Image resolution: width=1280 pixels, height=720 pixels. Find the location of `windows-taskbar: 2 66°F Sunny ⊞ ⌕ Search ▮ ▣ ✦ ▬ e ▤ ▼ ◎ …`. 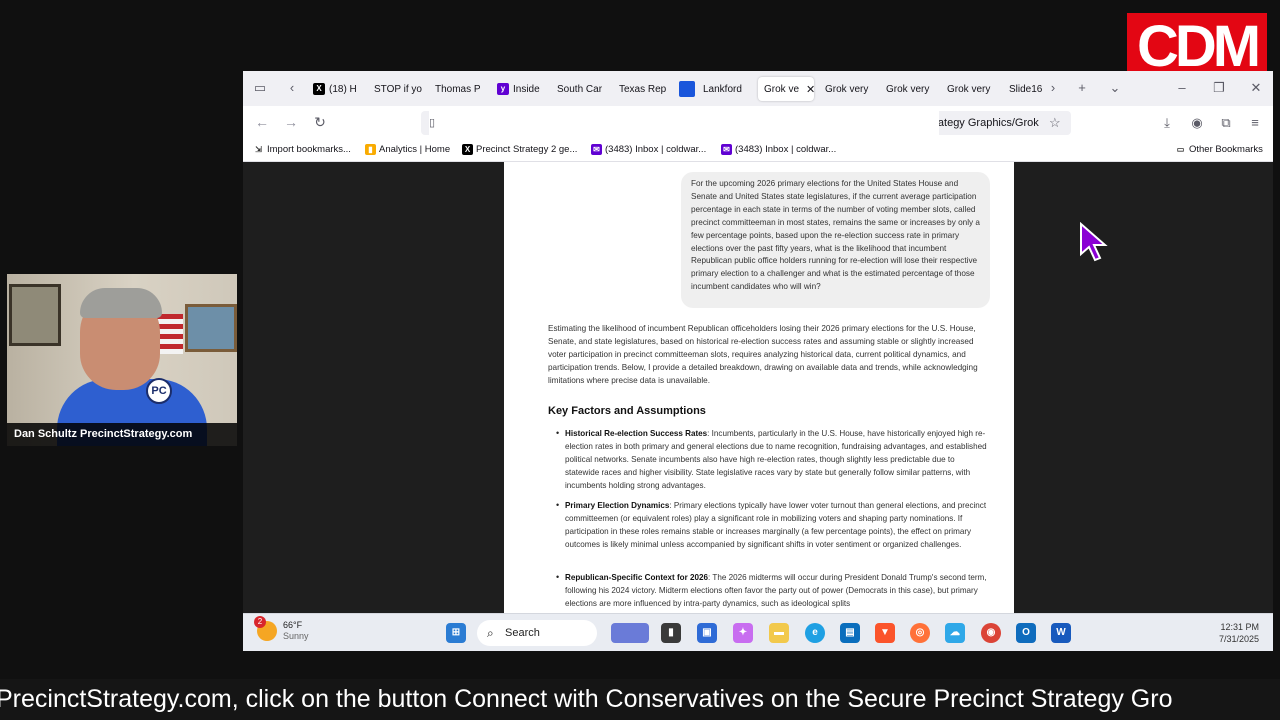

windows-taskbar: 2 66°F Sunny ⊞ ⌕ Search ▮ ▣ ✦ ▬ e ▤ ▼ ◎ … is located at coordinates (758, 632).